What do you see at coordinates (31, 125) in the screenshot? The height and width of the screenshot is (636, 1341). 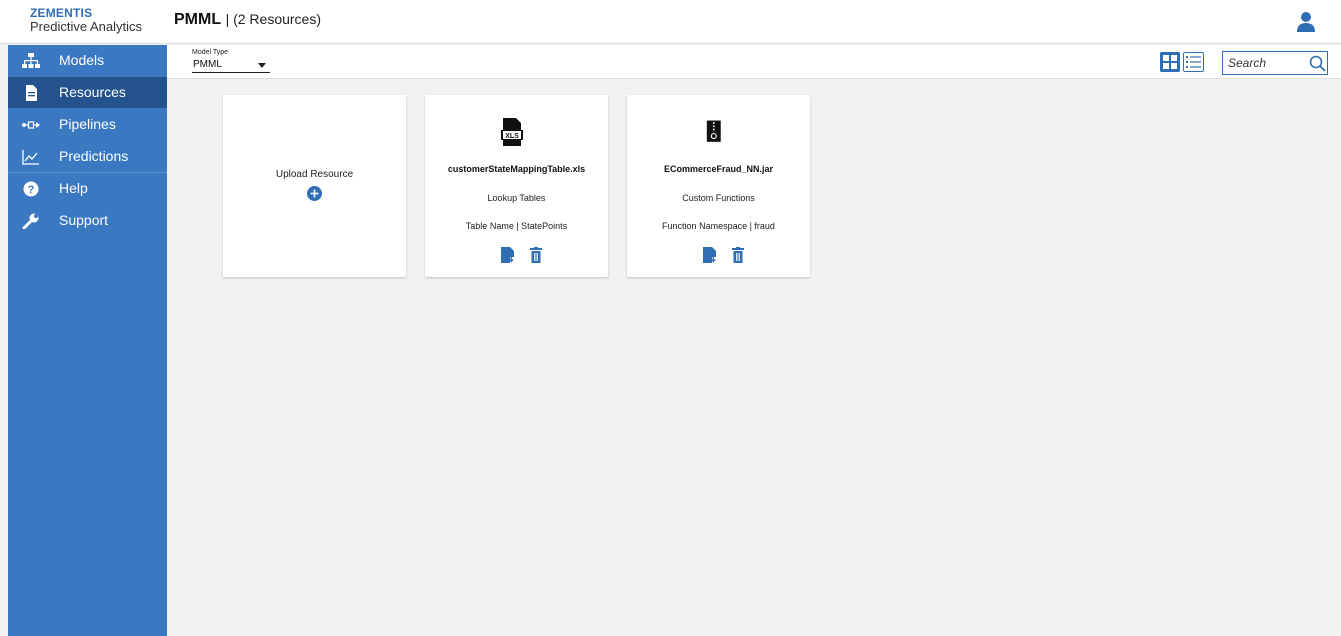 I see `pipeline-icon` at bounding box center [31, 125].